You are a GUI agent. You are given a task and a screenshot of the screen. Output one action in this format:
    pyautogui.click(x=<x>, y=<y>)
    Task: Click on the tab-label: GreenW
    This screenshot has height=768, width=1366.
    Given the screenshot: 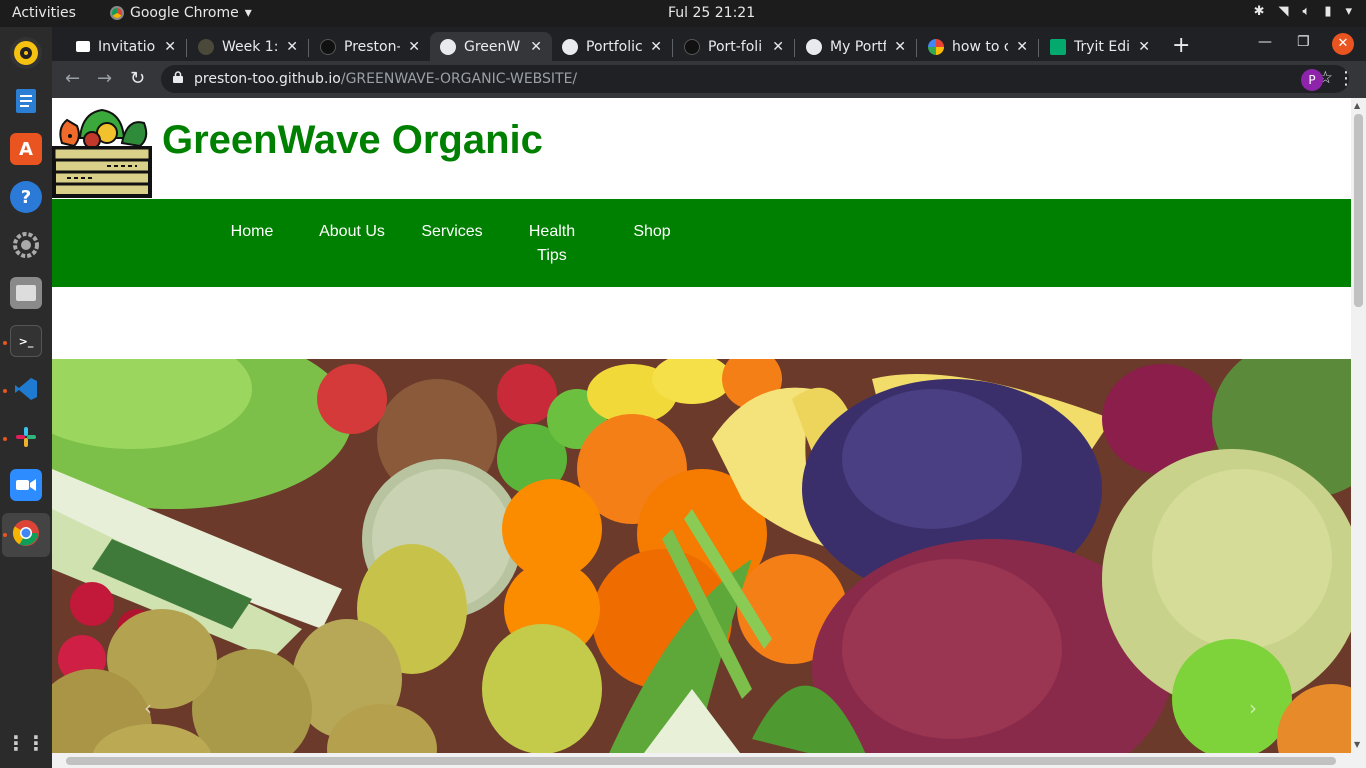 What is the action you would take?
    pyautogui.click(x=492, y=46)
    